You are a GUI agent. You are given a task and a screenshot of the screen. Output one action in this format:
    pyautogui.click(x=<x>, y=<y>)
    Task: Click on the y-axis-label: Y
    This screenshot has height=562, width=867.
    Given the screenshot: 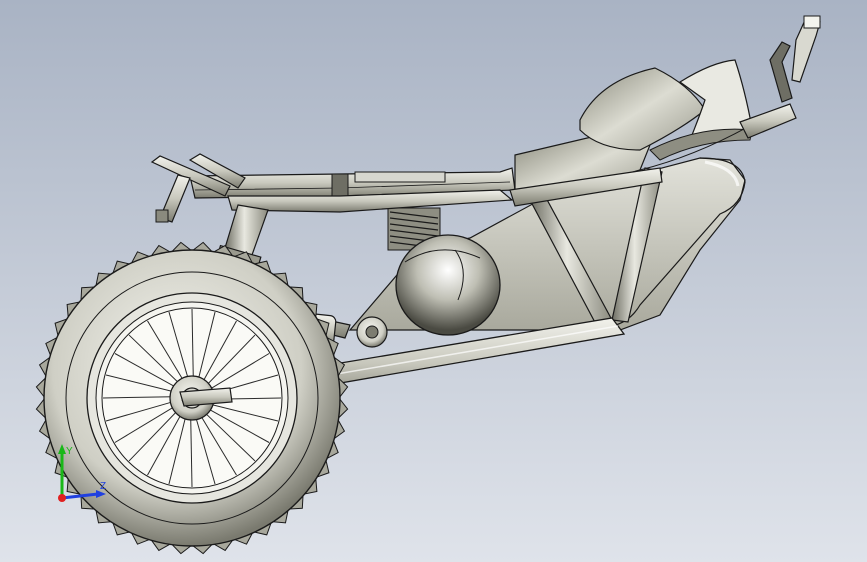 What is the action you would take?
    pyautogui.click(x=69, y=451)
    